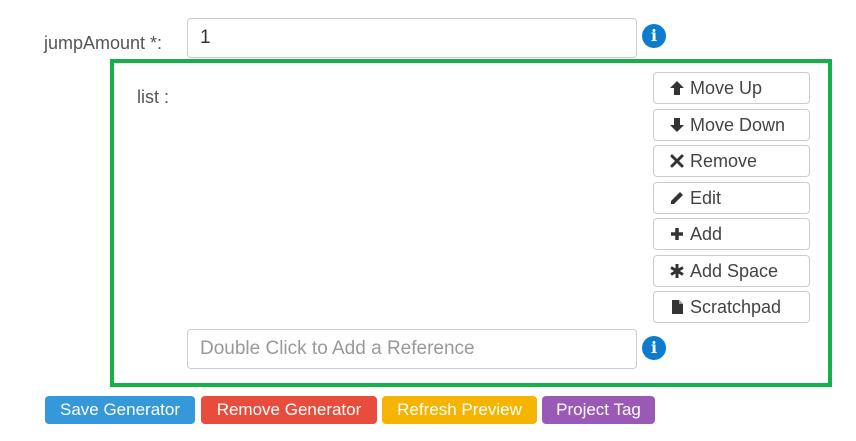  I want to click on move-up-button: Move Up, so click(731, 88).